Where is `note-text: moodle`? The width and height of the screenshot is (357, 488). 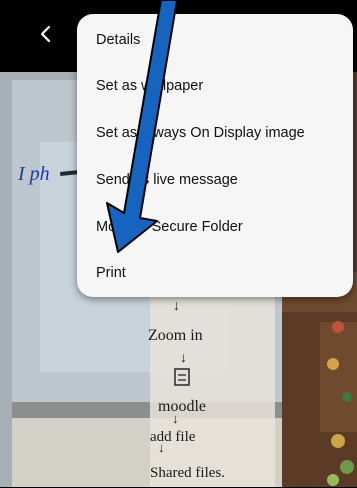 note-text: moodle is located at coordinates (182, 406).